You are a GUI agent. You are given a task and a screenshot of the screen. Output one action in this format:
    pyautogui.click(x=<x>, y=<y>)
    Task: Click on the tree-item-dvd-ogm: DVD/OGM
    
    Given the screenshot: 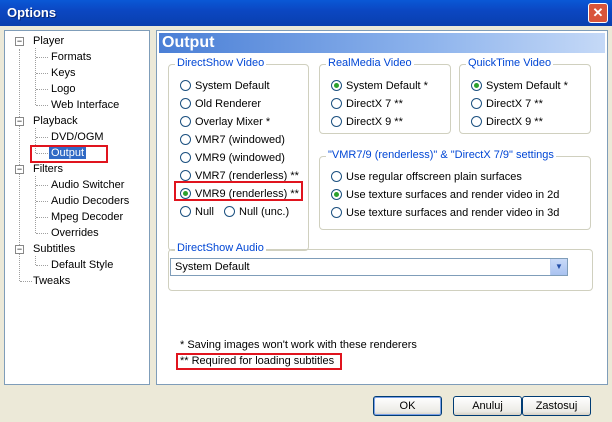 What is the action you would take?
    pyautogui.click(x=77, y=137)
    